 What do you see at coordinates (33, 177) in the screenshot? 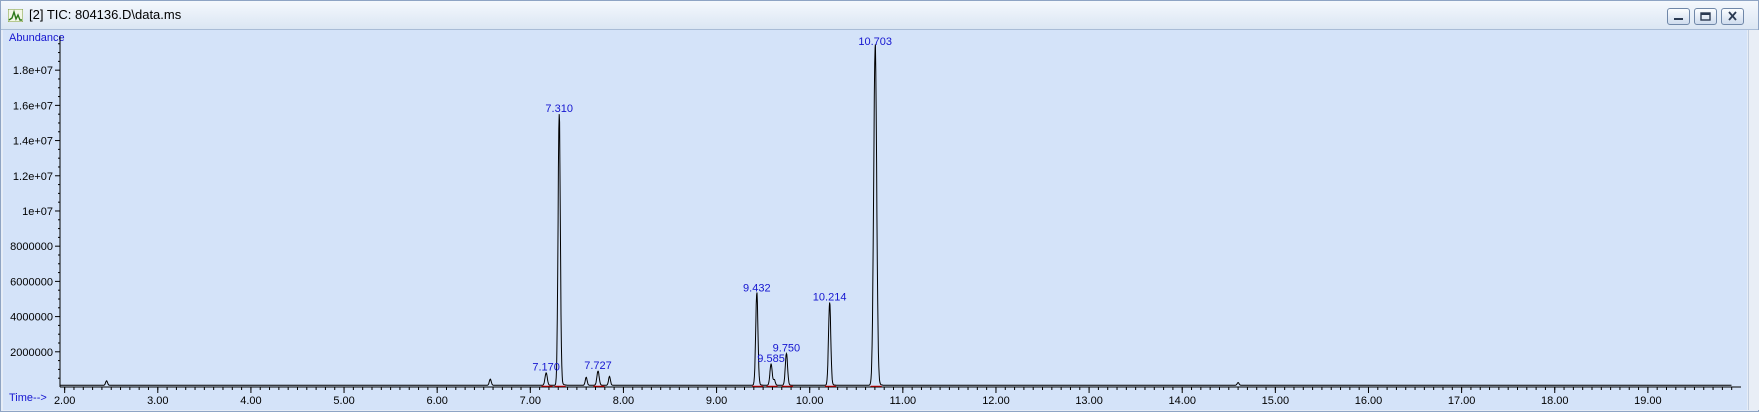
I see `y-tick-label: 1.2e+07` at bounding box center [33, 177].